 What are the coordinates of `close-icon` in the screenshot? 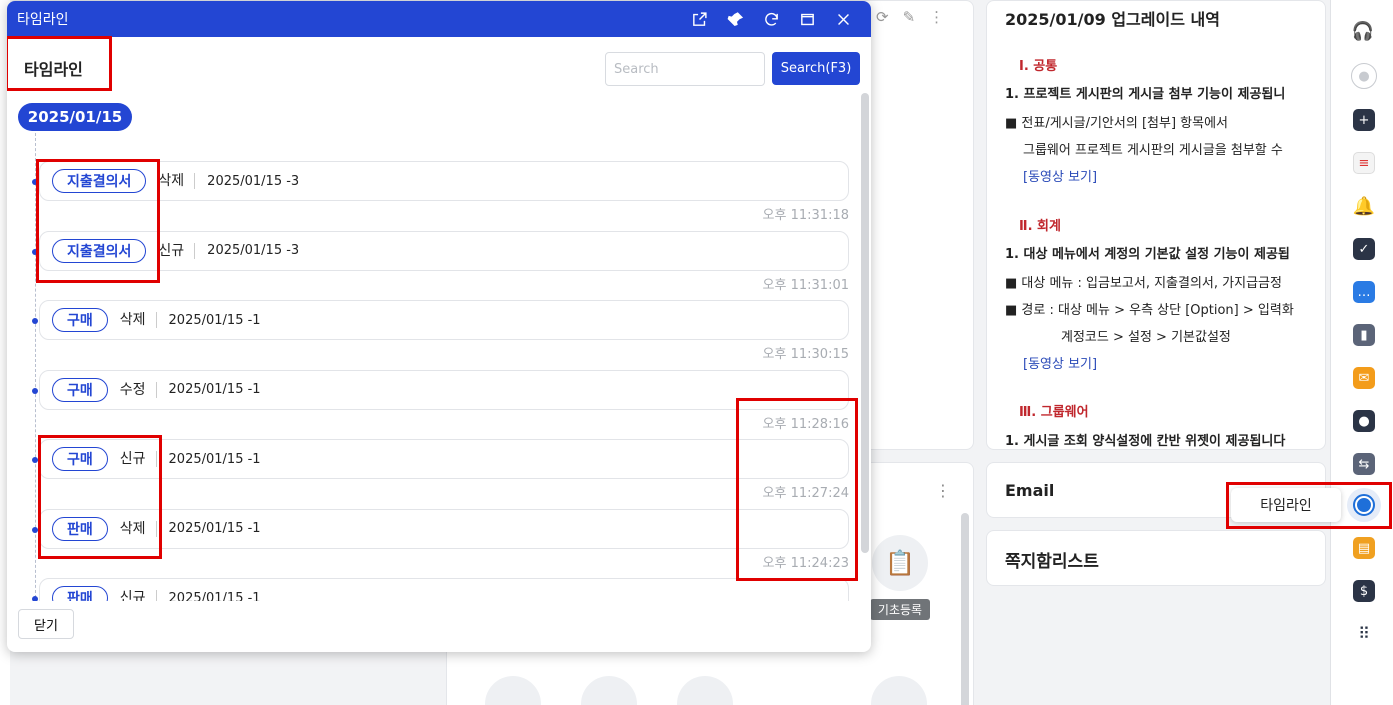 It's located at (843, 19).